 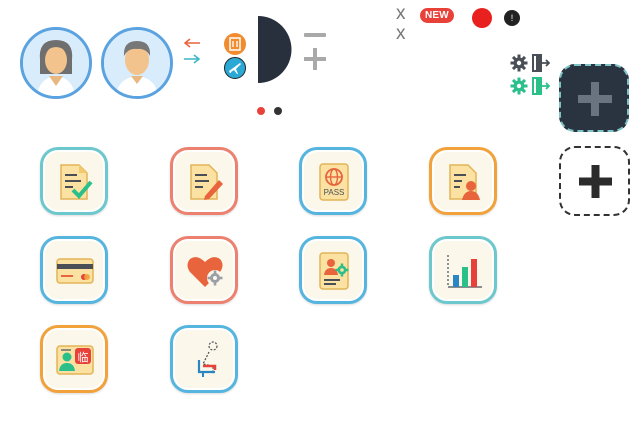 What do you see at coordinates (207, 359) in the screenshot?
I see `seat-icon` at bounding box center [207, 359].